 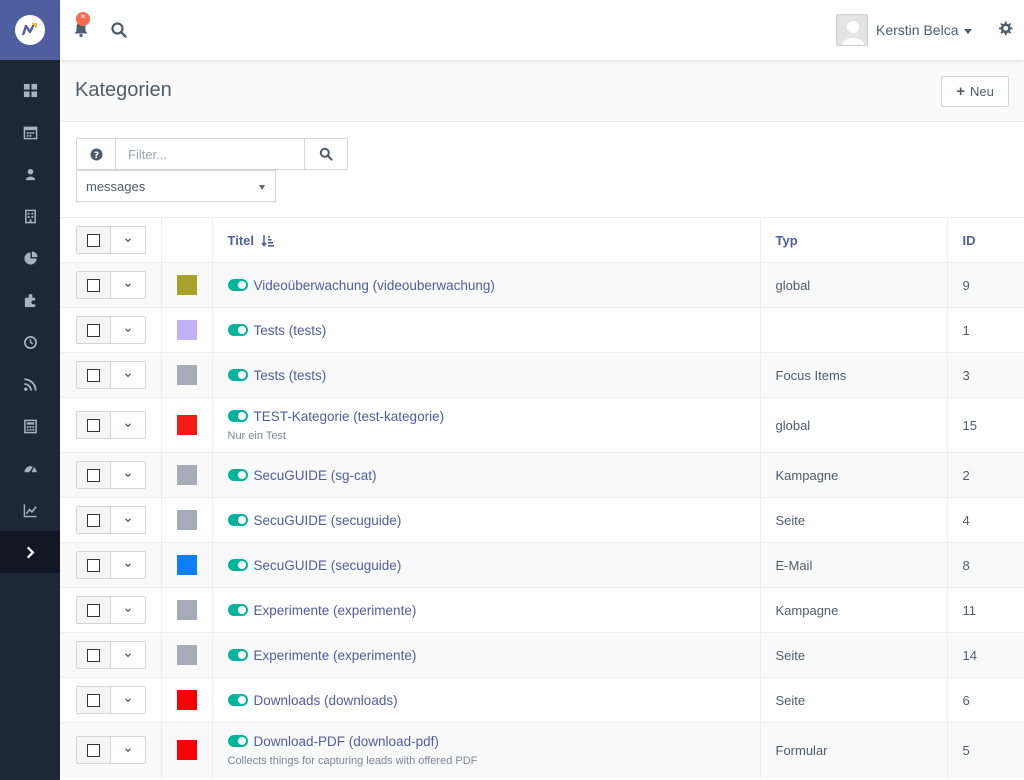 I want to click on sidebar, so click(x=30, y=390).